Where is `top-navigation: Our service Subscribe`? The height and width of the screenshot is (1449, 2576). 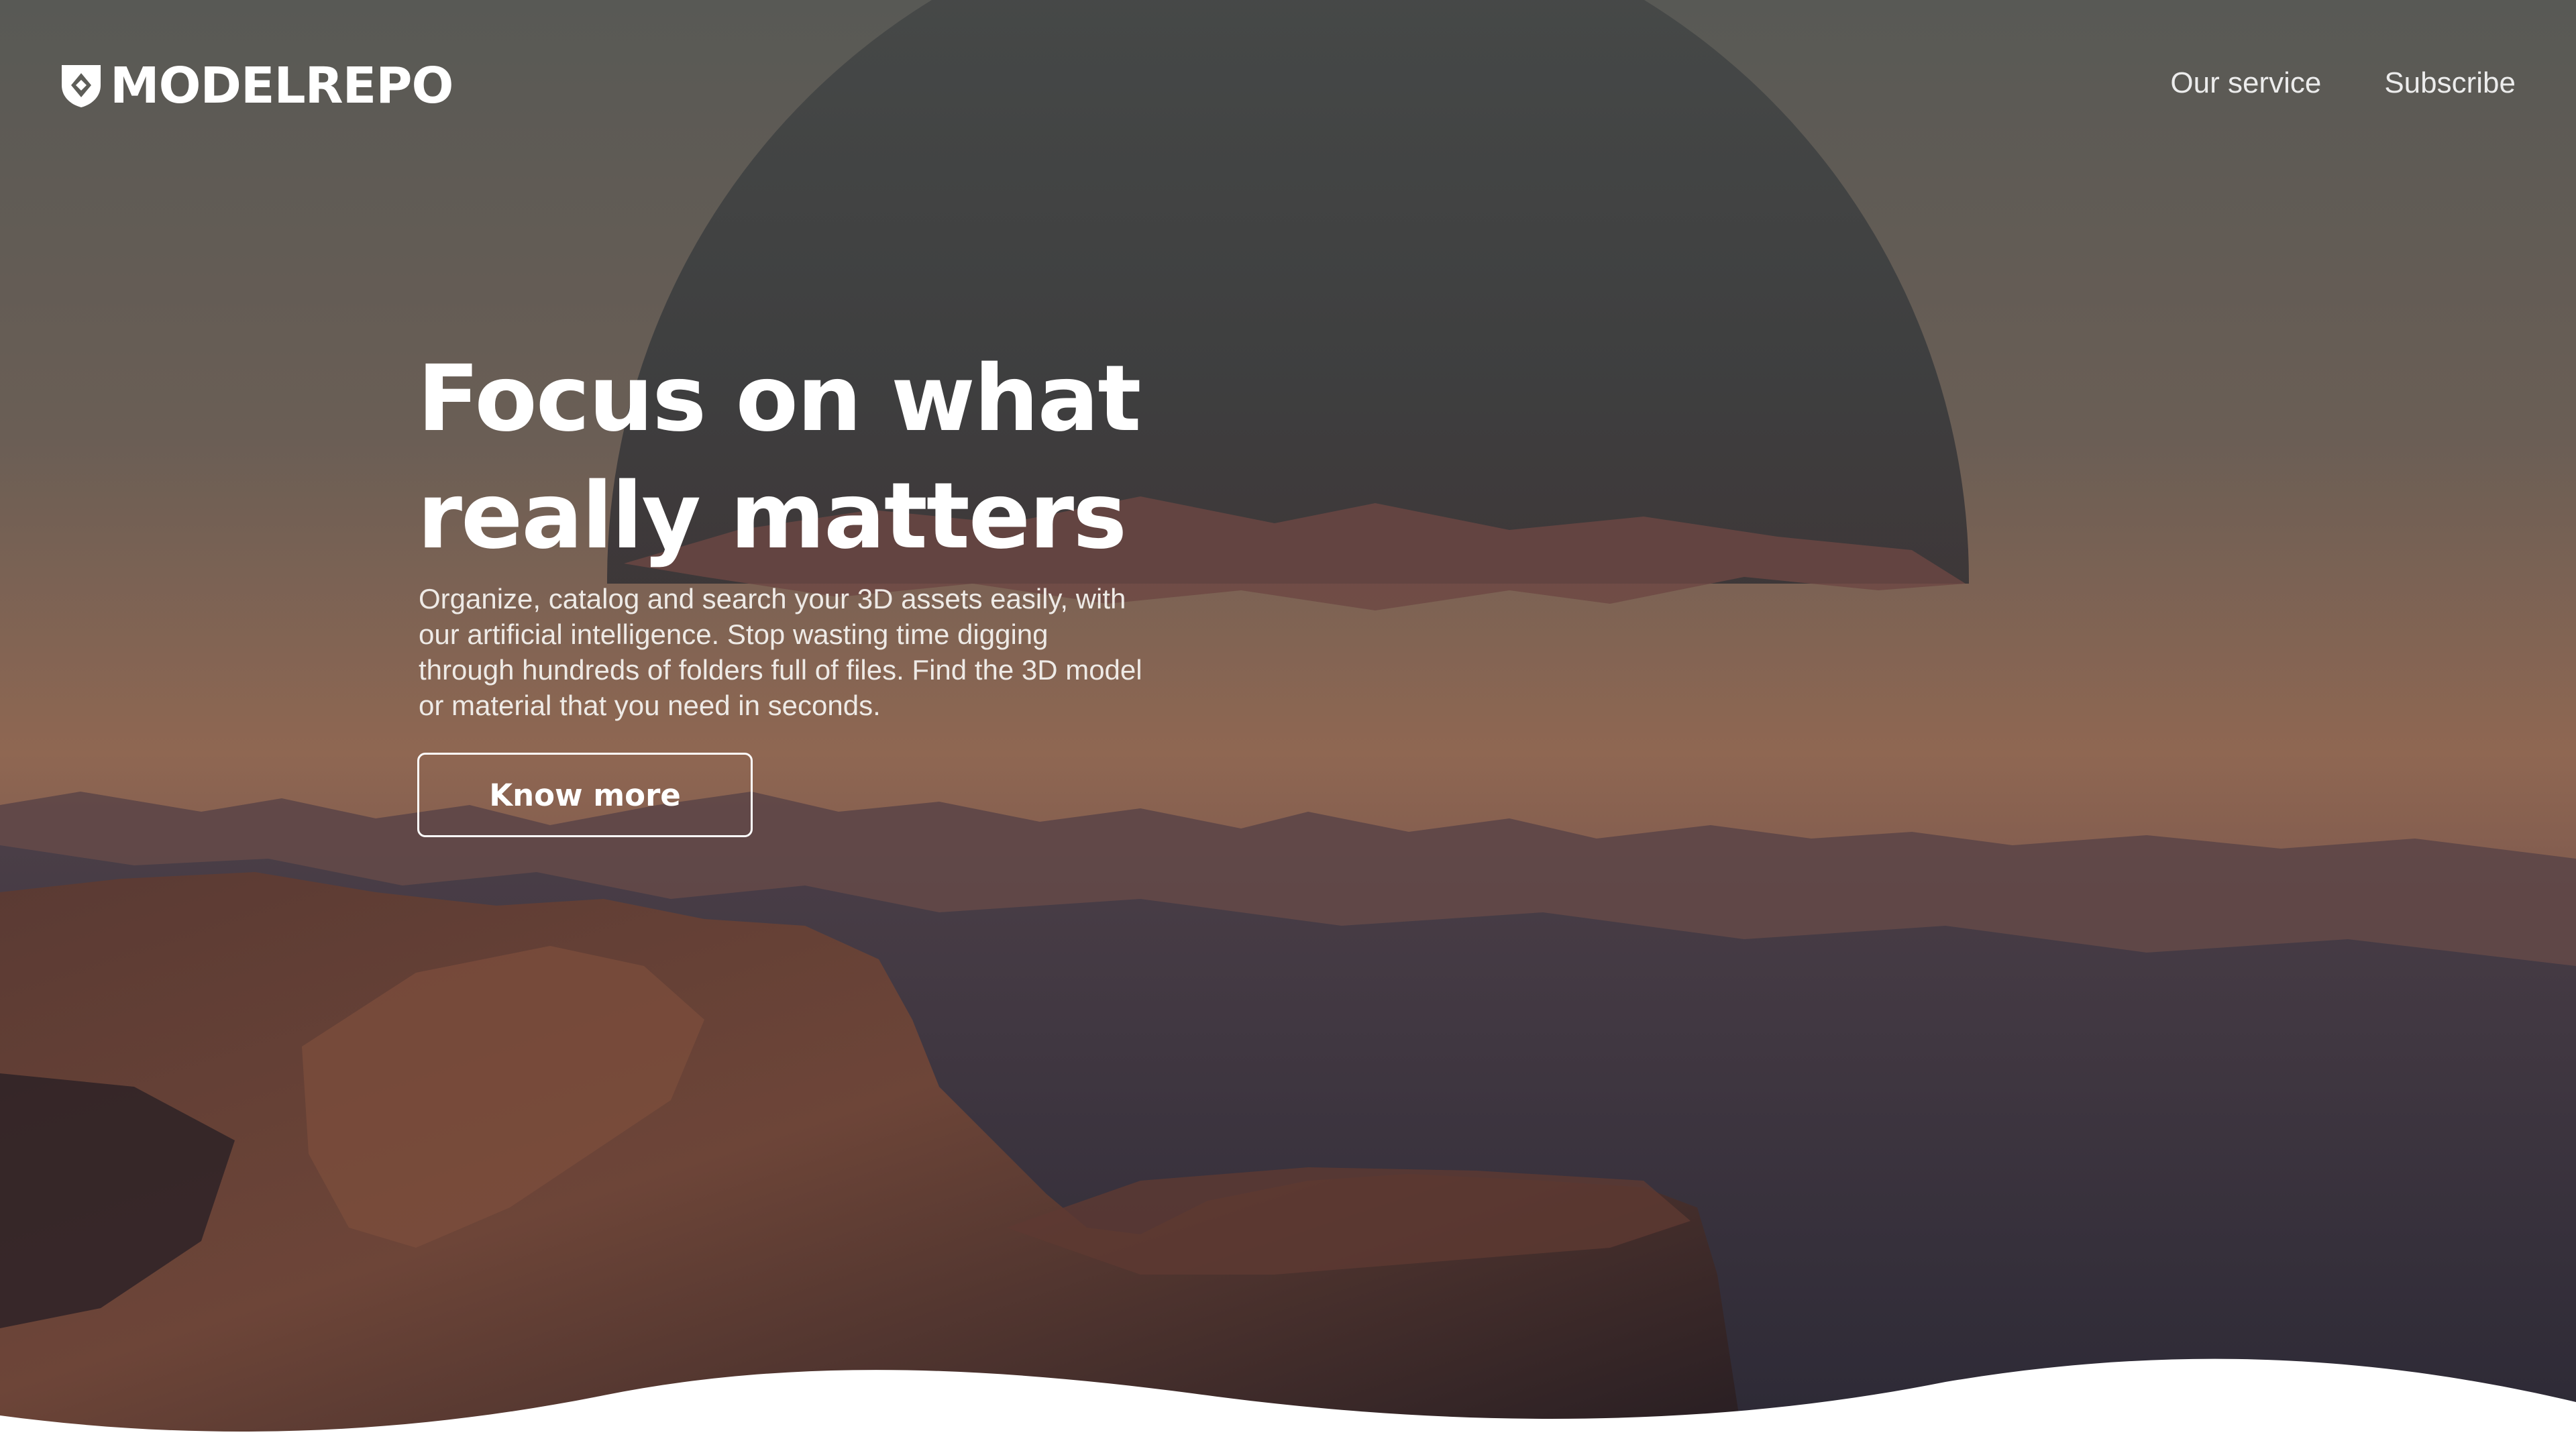
top-navigation: Our service Subscribe is located at coordinates (2343, 83).